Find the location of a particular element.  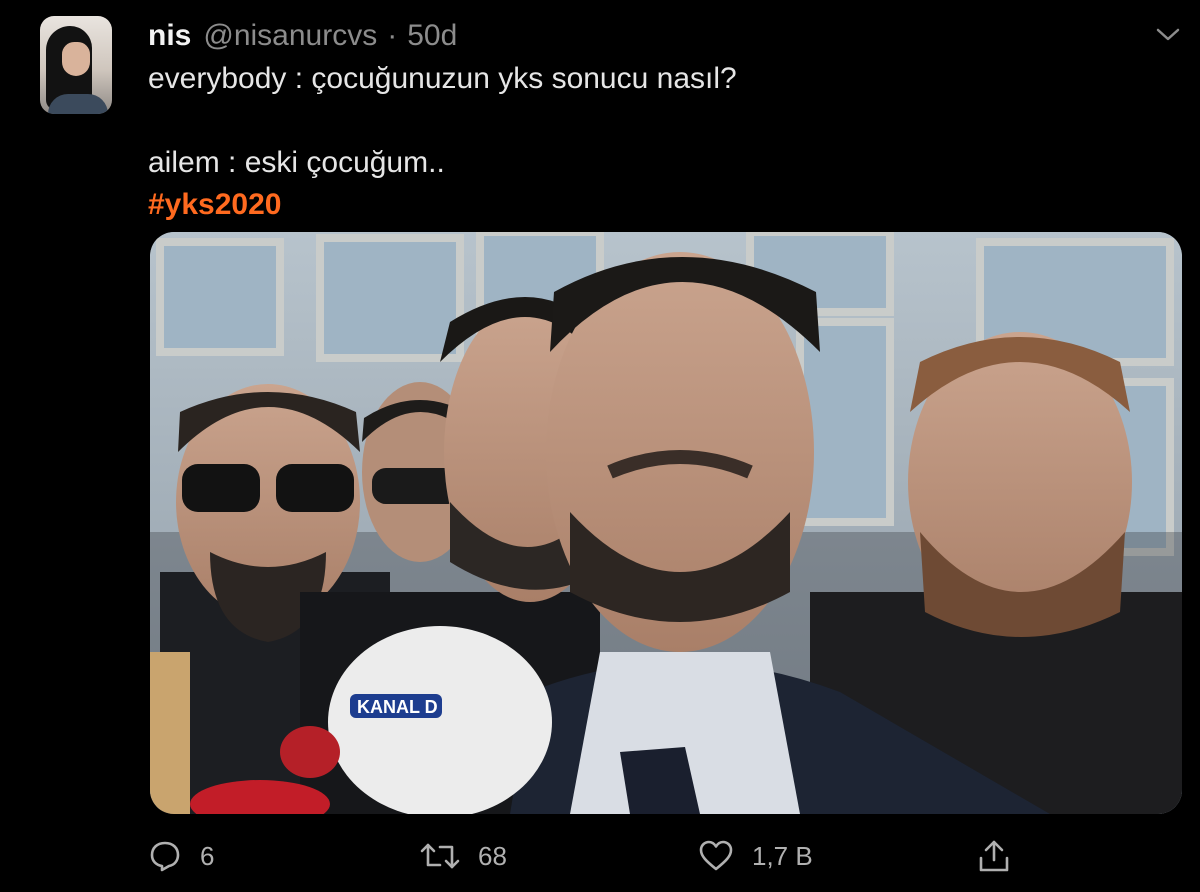

avatar-shirt is located at coordinates (78, 104).